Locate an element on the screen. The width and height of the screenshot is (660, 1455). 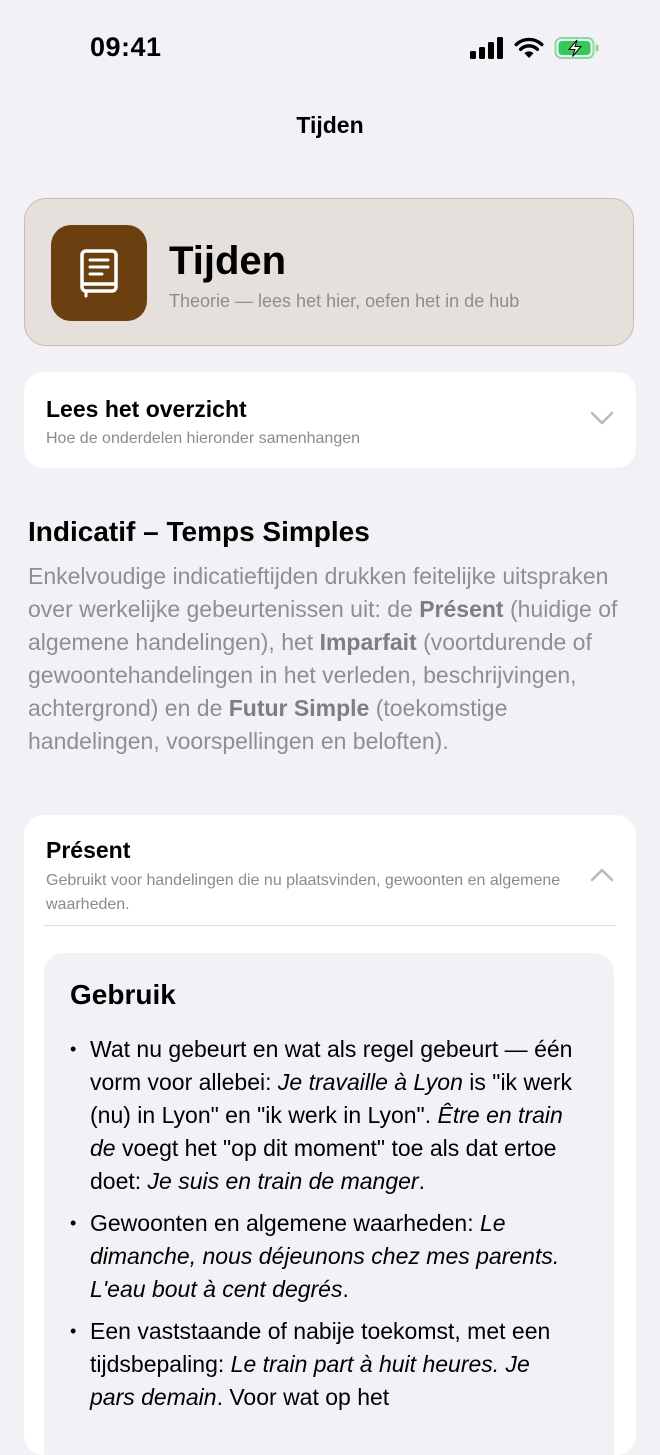
status-icons is located at coordinates (535, 48).